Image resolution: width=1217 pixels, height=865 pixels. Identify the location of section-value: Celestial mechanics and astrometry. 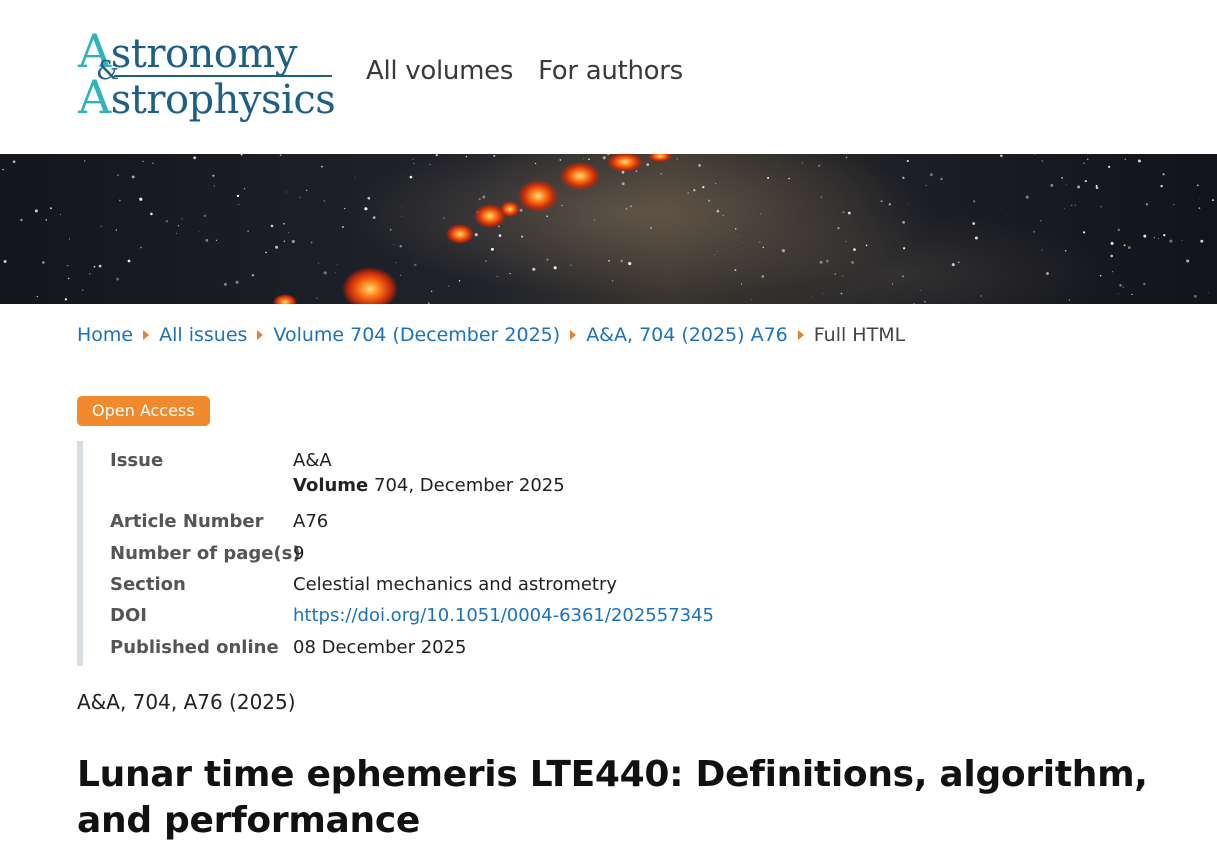
(455, 584).